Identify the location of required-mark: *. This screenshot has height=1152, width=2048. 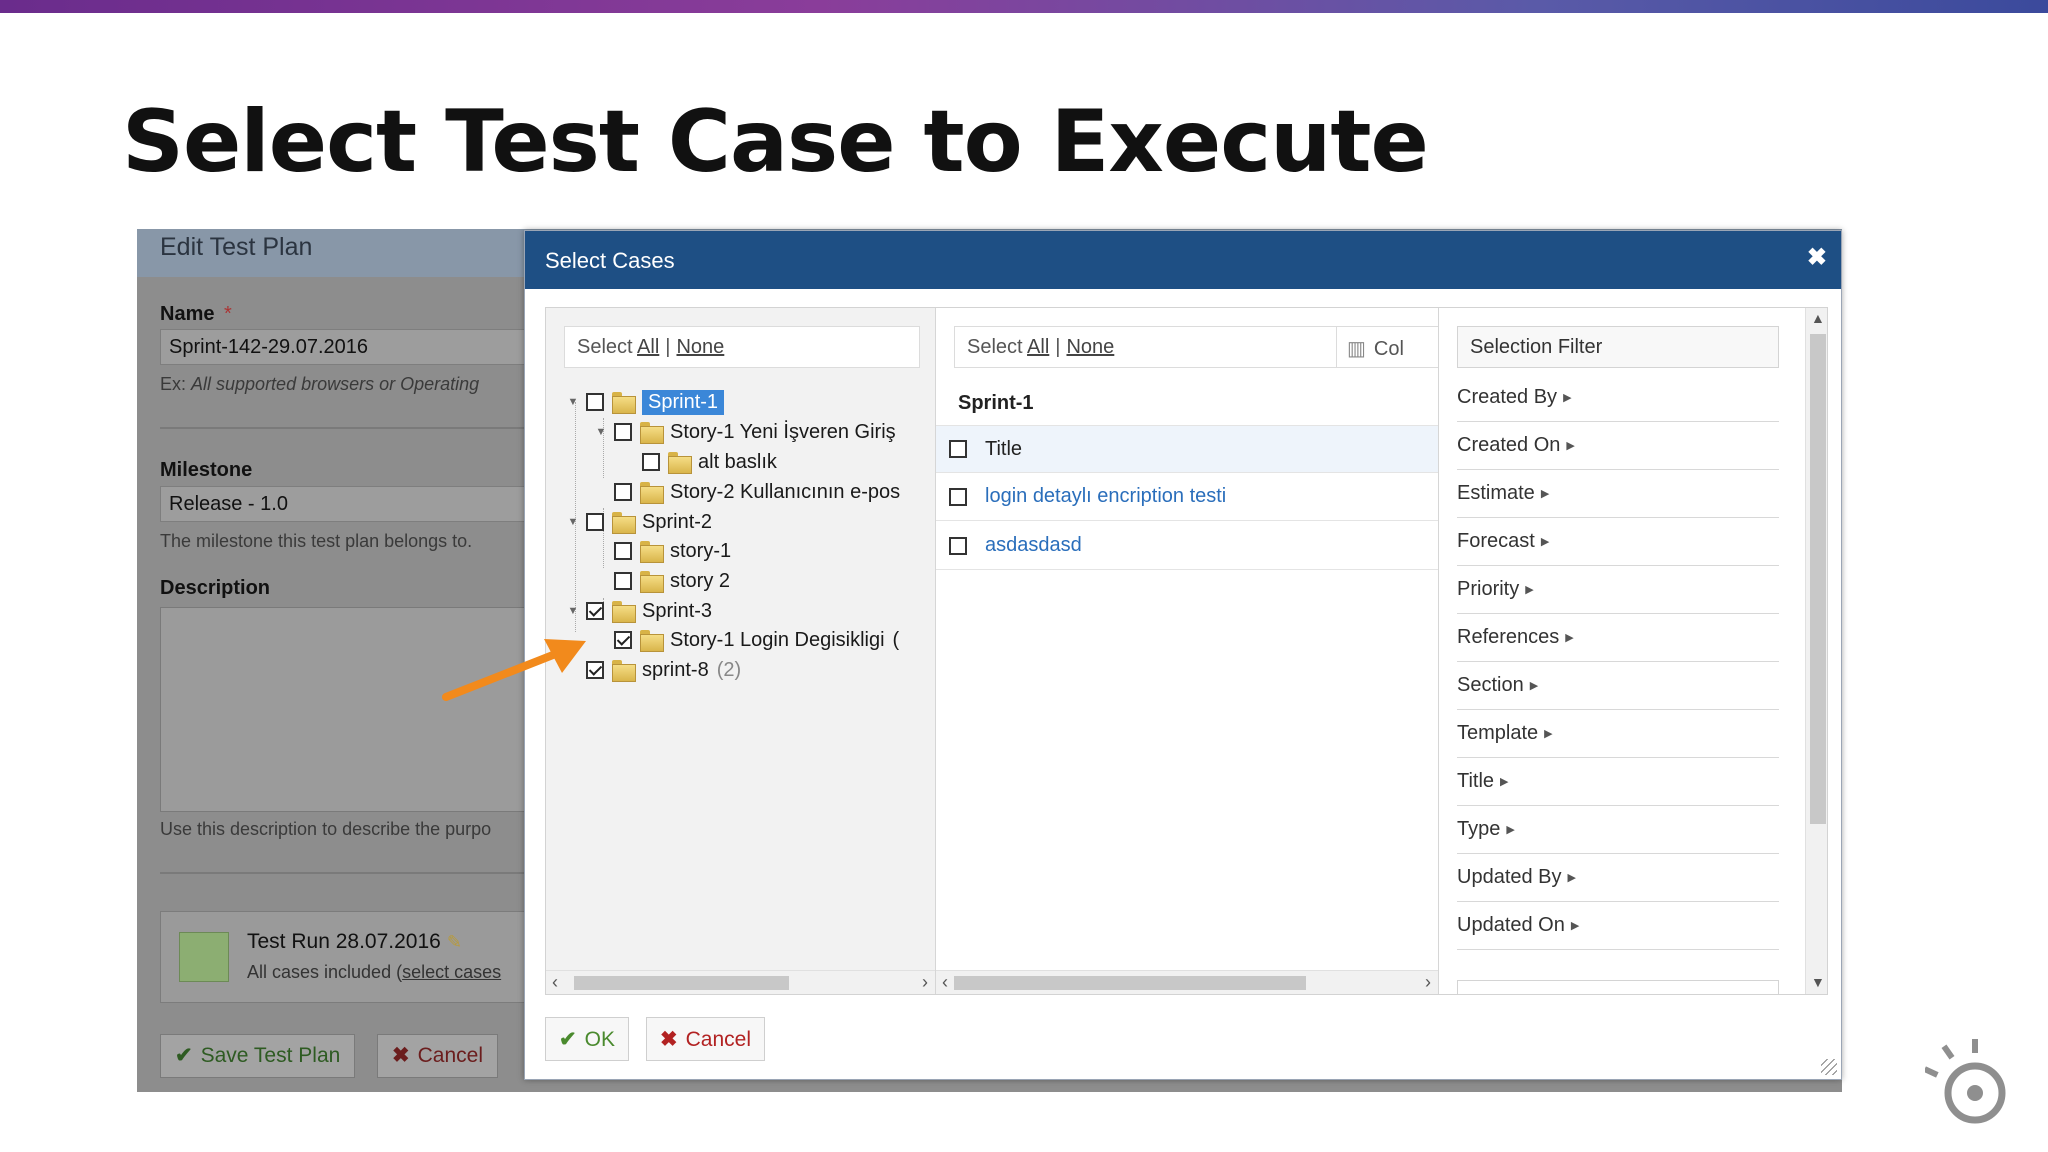
(228, 314).